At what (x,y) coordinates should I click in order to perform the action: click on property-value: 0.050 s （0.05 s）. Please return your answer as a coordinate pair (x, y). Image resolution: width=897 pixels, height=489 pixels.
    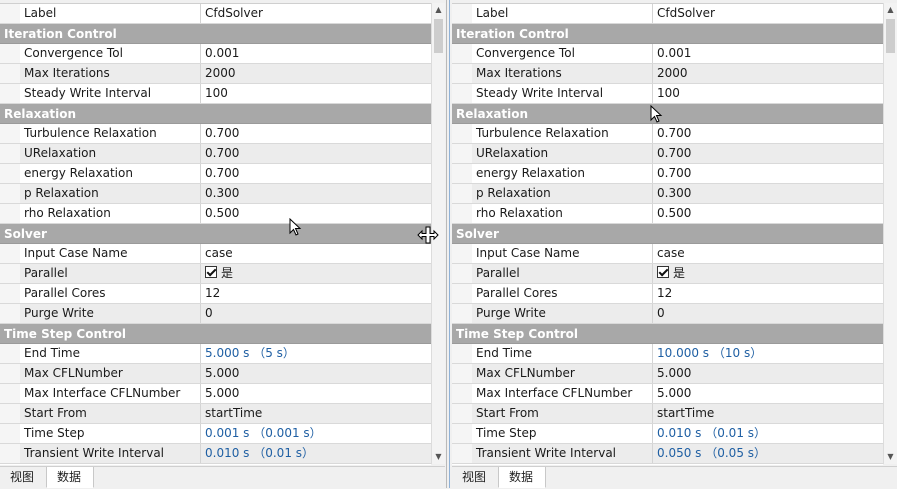
    Looking at the image, I should click on (768, 453).